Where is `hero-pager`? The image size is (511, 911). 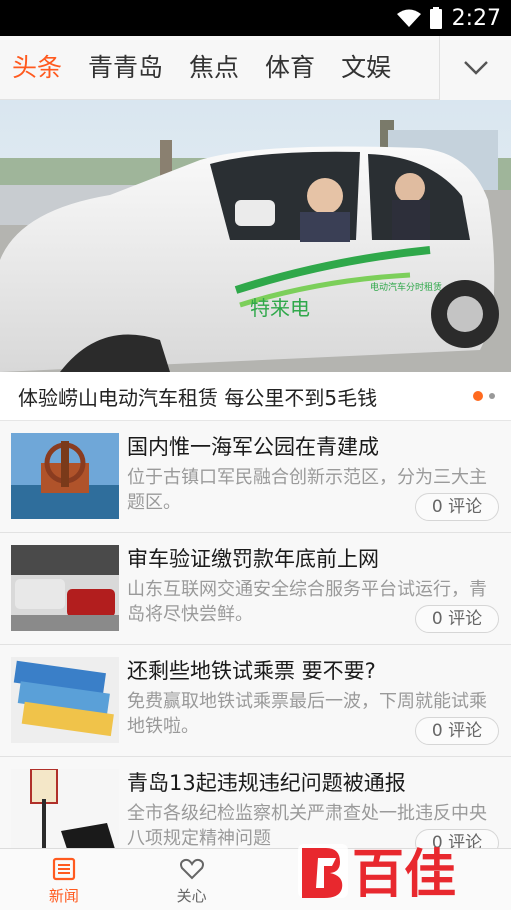 hero-pager is located at coordinates (481, 396).